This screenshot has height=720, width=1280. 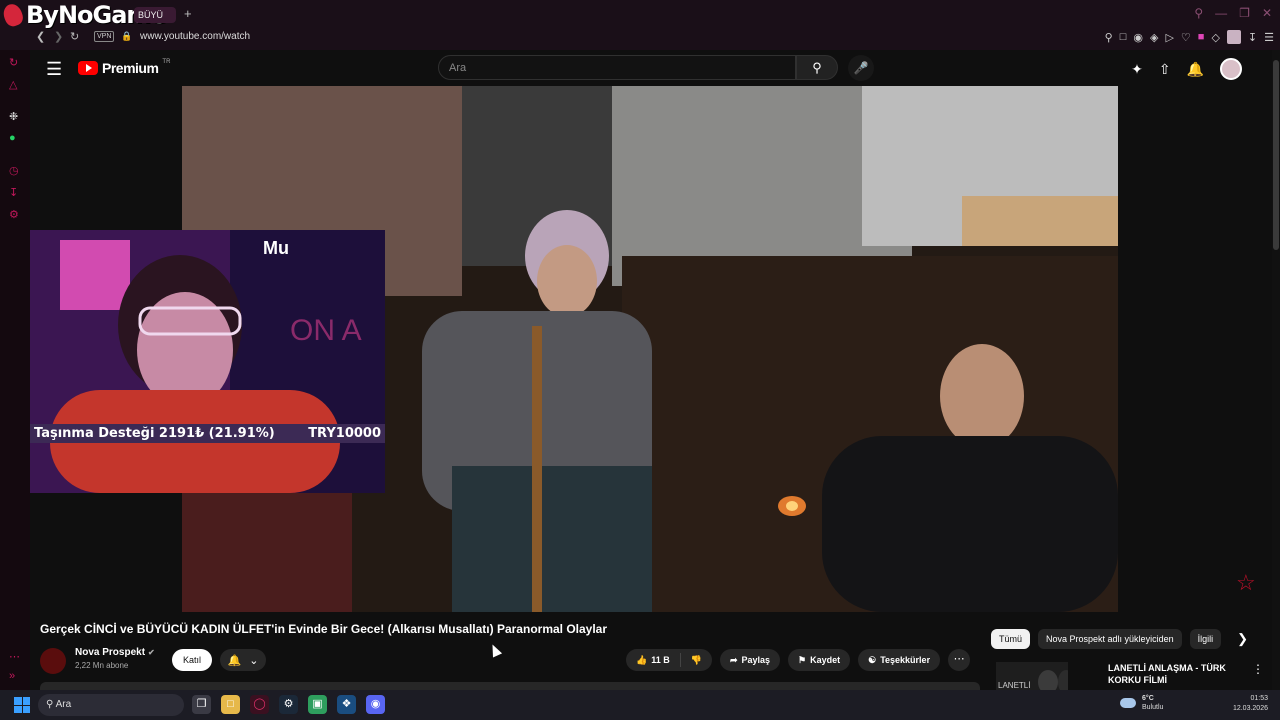 I want to click on webcam-bg-text: ON A, so click(x=326, y=330).